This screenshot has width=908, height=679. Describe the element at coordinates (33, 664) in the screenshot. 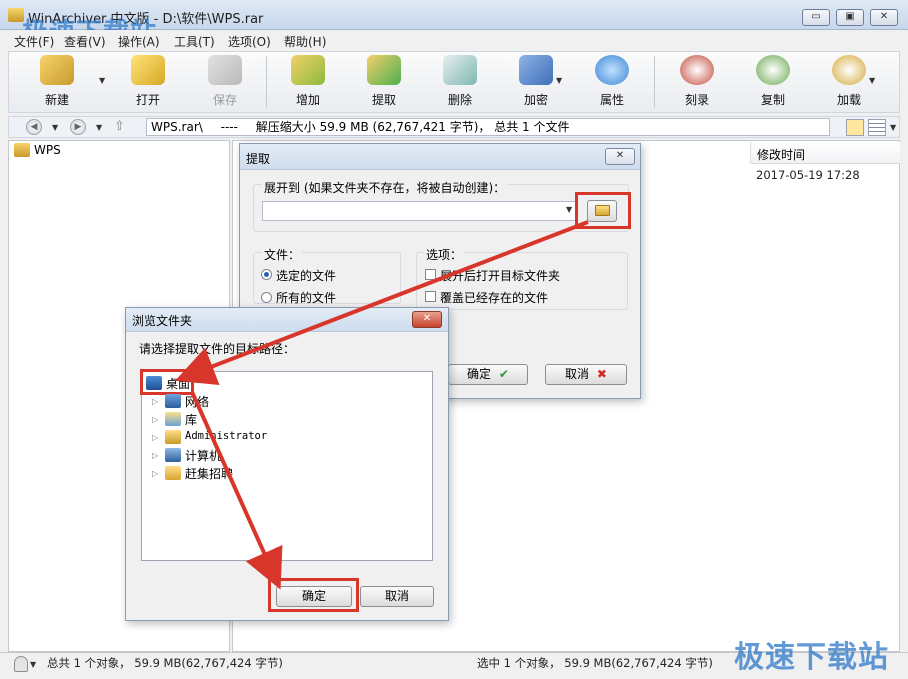

I see `status-dropdown-arrow: ▼` at that location.